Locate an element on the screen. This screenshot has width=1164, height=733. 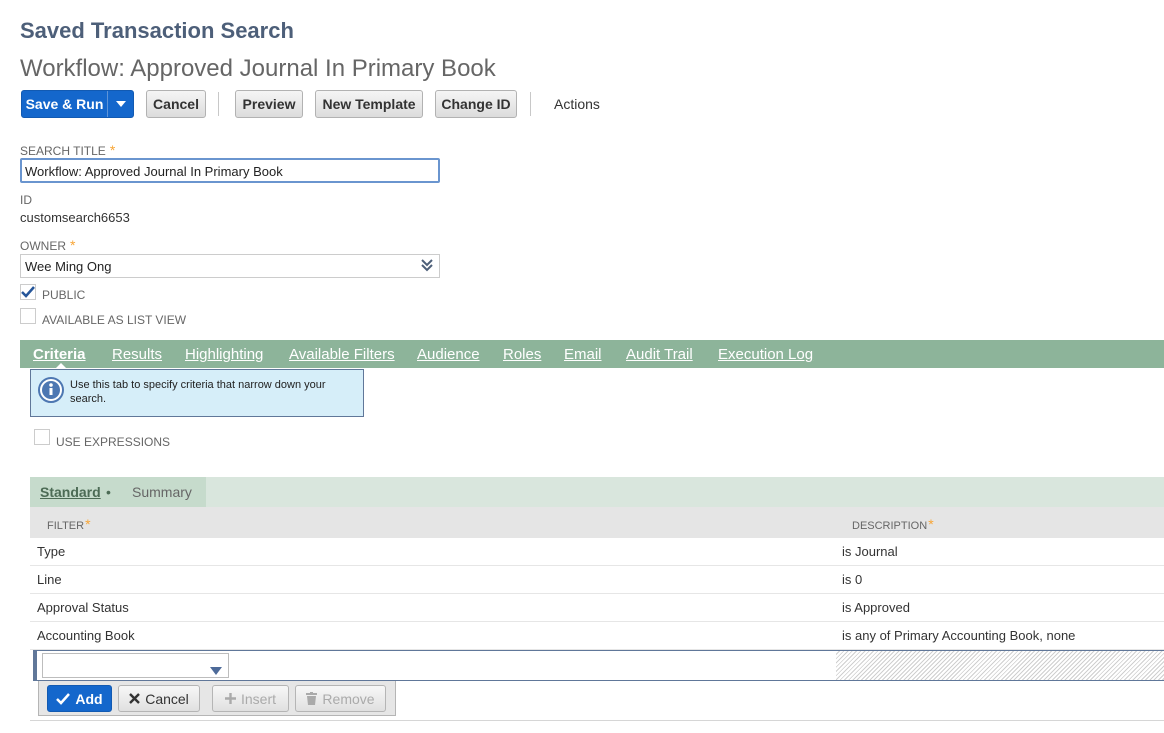
subtab-standard: Standard is located at coordinates (70, 492).